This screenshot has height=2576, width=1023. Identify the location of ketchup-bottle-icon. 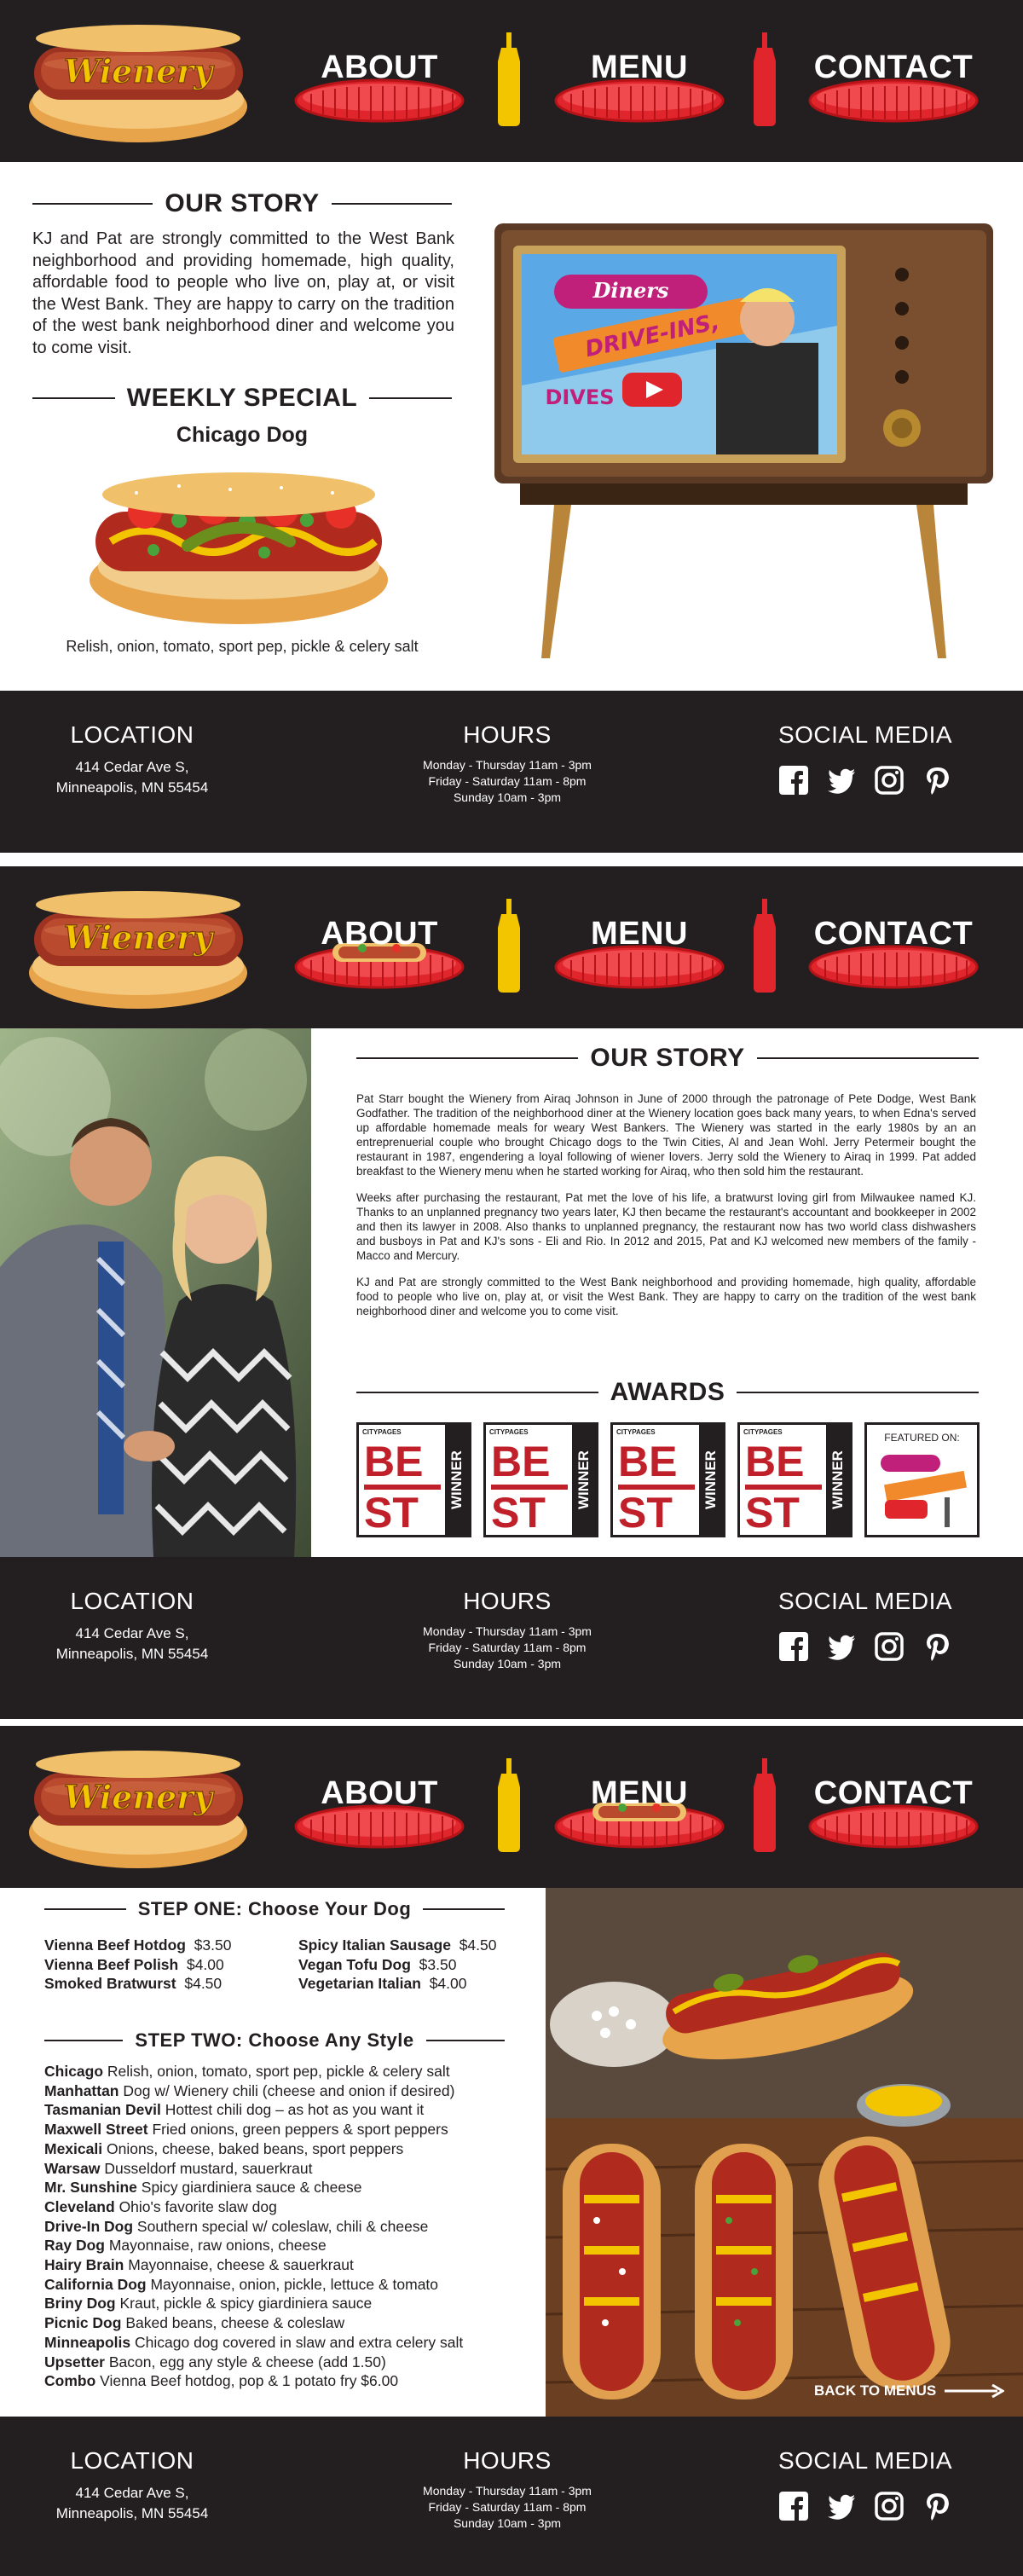
(765, 946).